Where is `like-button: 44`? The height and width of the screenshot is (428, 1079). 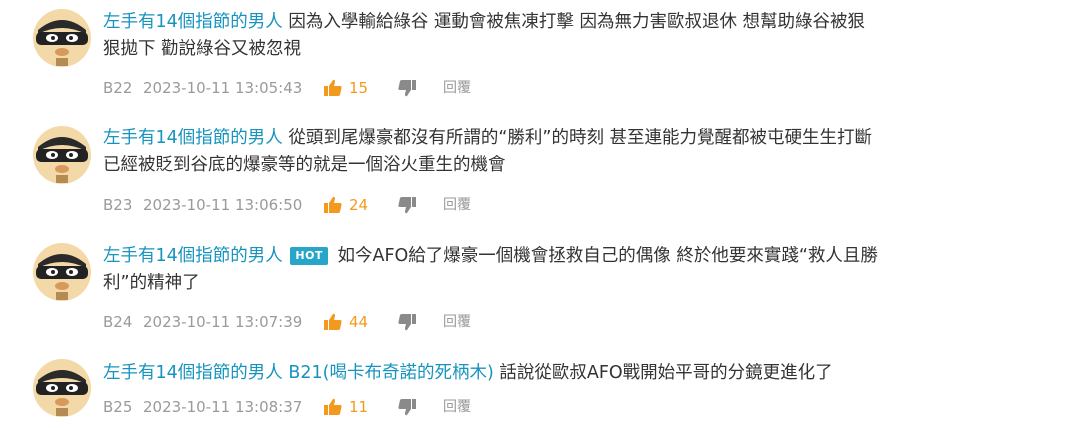 like-button: 44 is located at coordinates (356, 322).